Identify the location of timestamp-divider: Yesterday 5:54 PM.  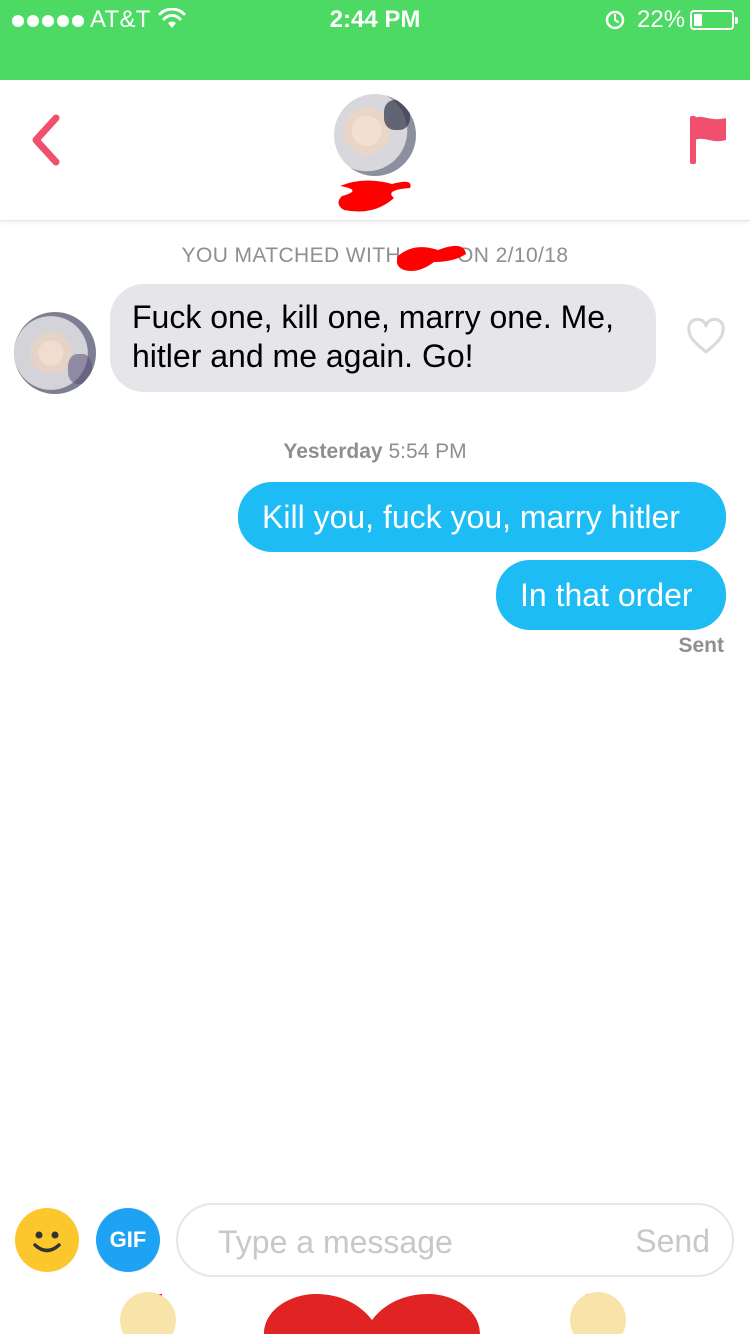
(375, 452).